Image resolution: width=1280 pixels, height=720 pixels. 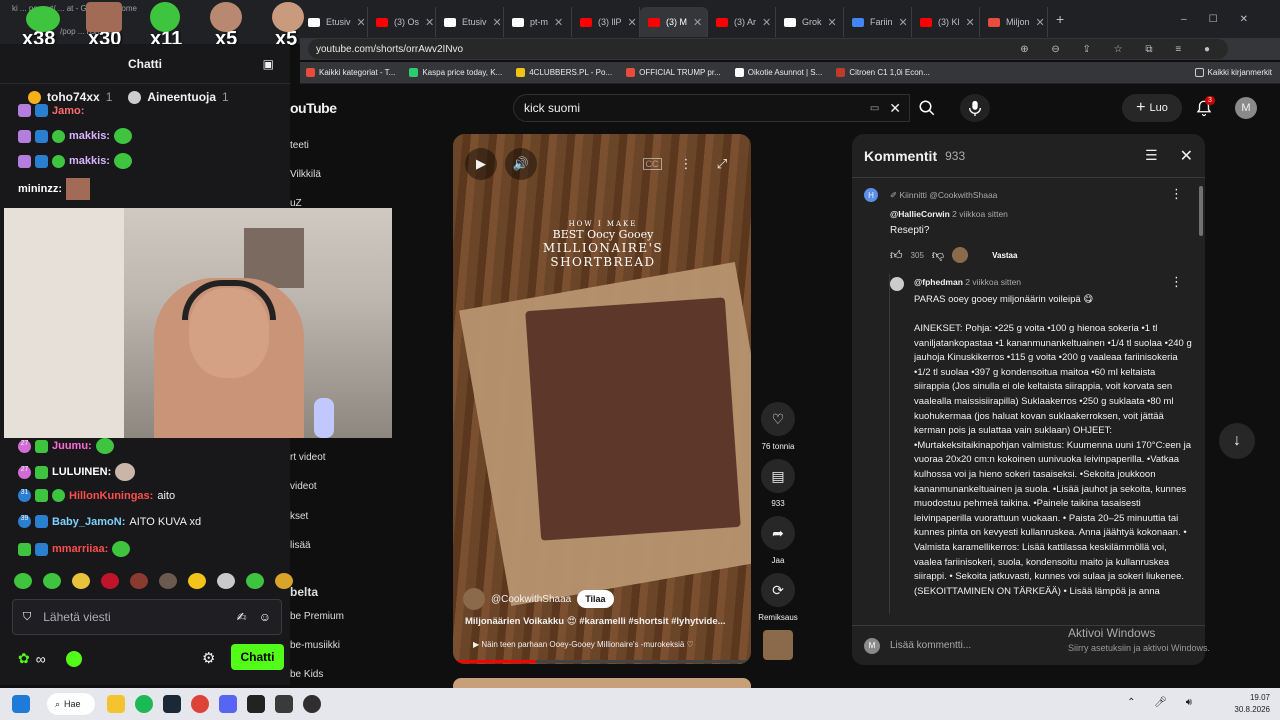 I want to click on shield-icon: ⛉, so click(x=27, y=617).